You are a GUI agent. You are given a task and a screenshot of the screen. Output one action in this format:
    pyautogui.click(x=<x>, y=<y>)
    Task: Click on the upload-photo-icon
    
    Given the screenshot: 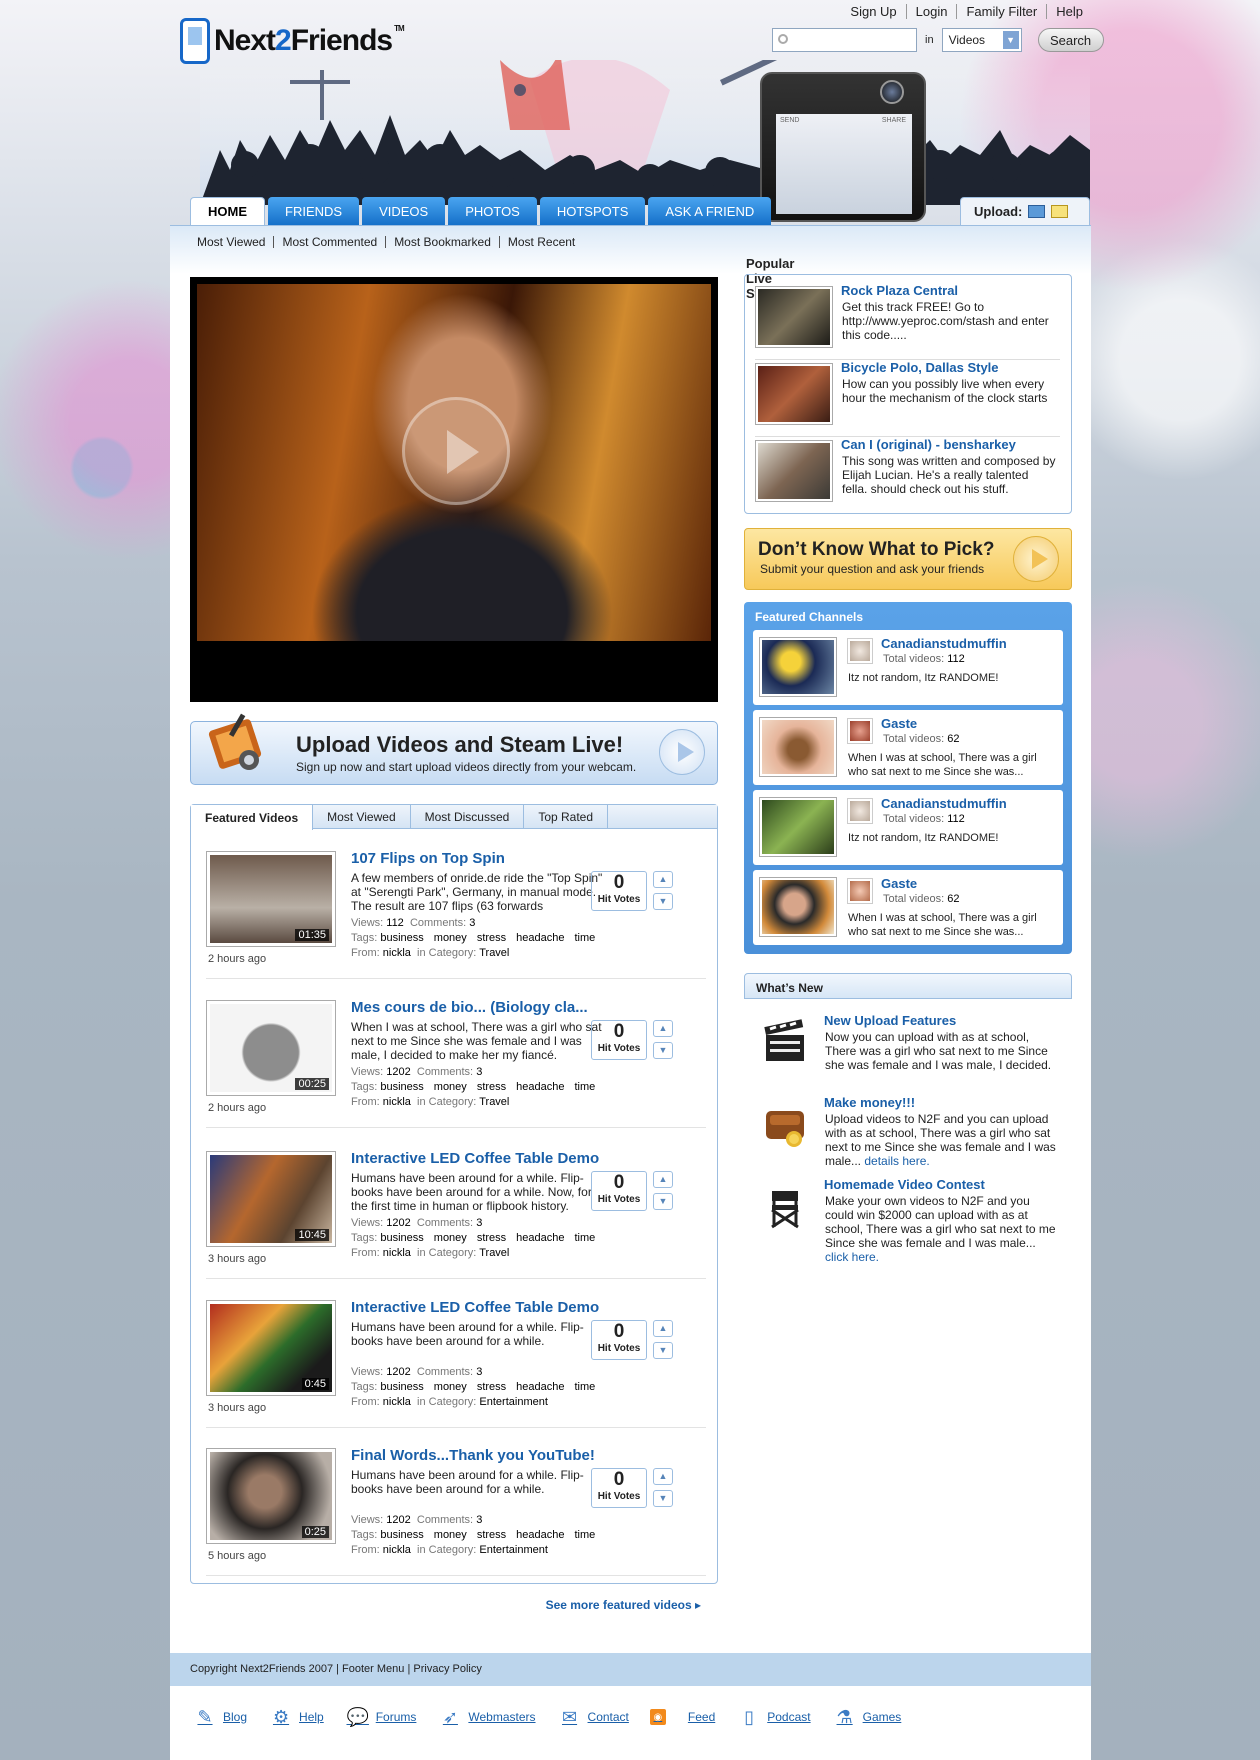 What is the action you would take?
    pyautogui.click(x=1060, y=211)
    